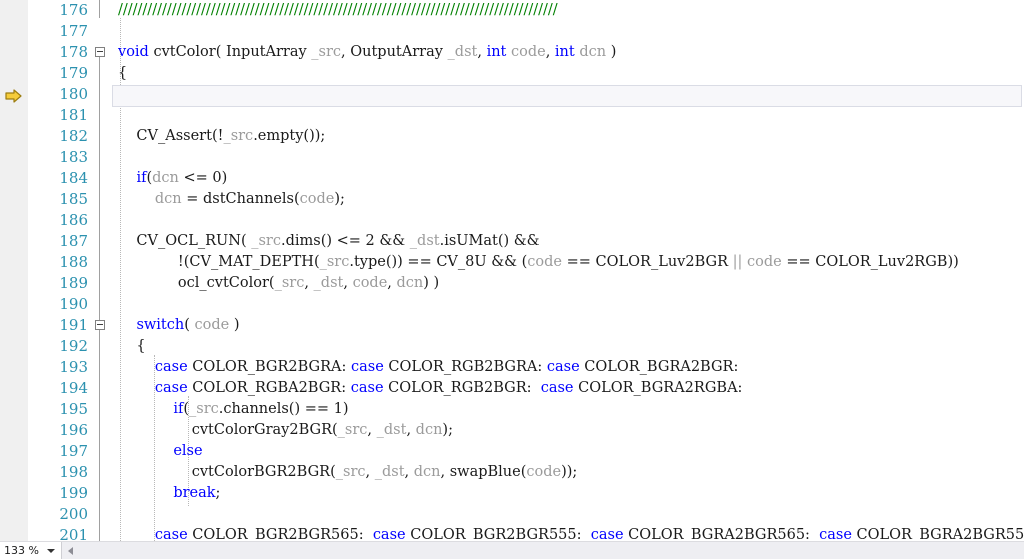 This screenshot has width=1024, height=559. I want to click on code-token-pln: COLOR_BGRA2BGR565:, so click(721, 534).